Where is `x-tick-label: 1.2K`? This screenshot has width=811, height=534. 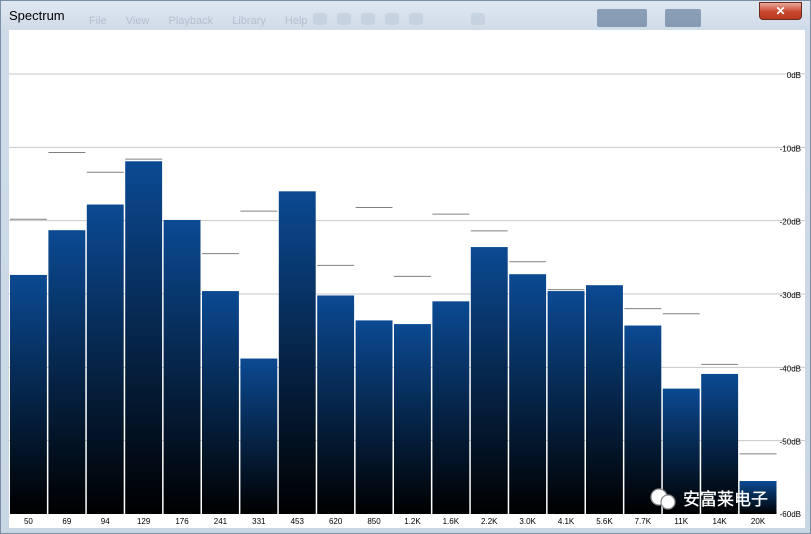
x-tick-label: 1.2K is located at coordinates (412, 521).